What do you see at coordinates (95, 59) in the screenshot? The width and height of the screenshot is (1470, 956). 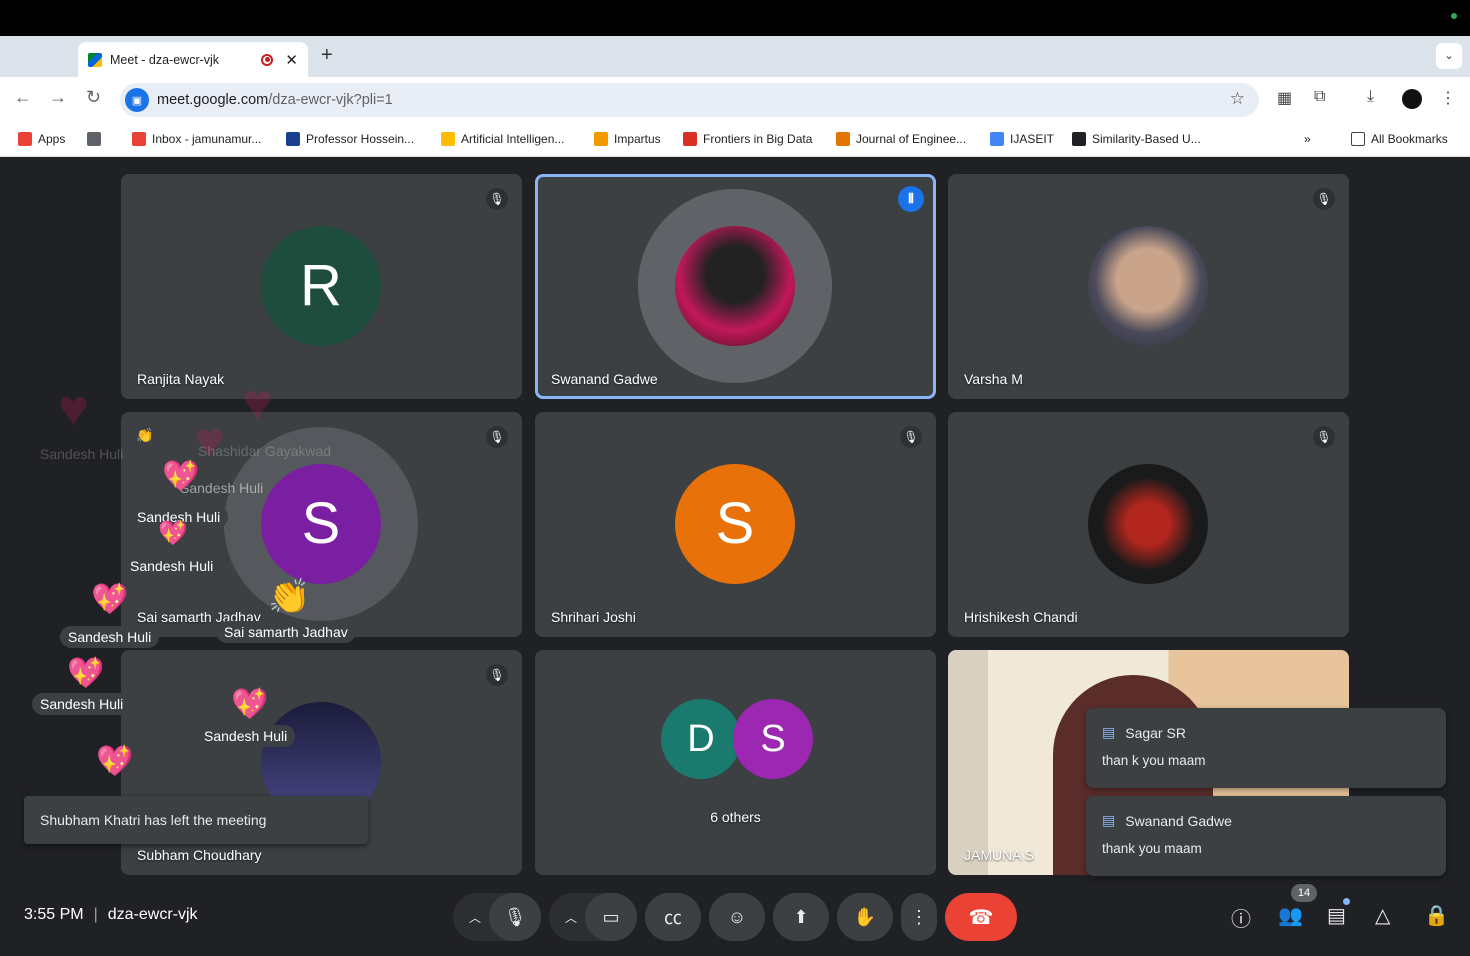 I see `meet-favicon-icon` at bounding box center [95, 59].